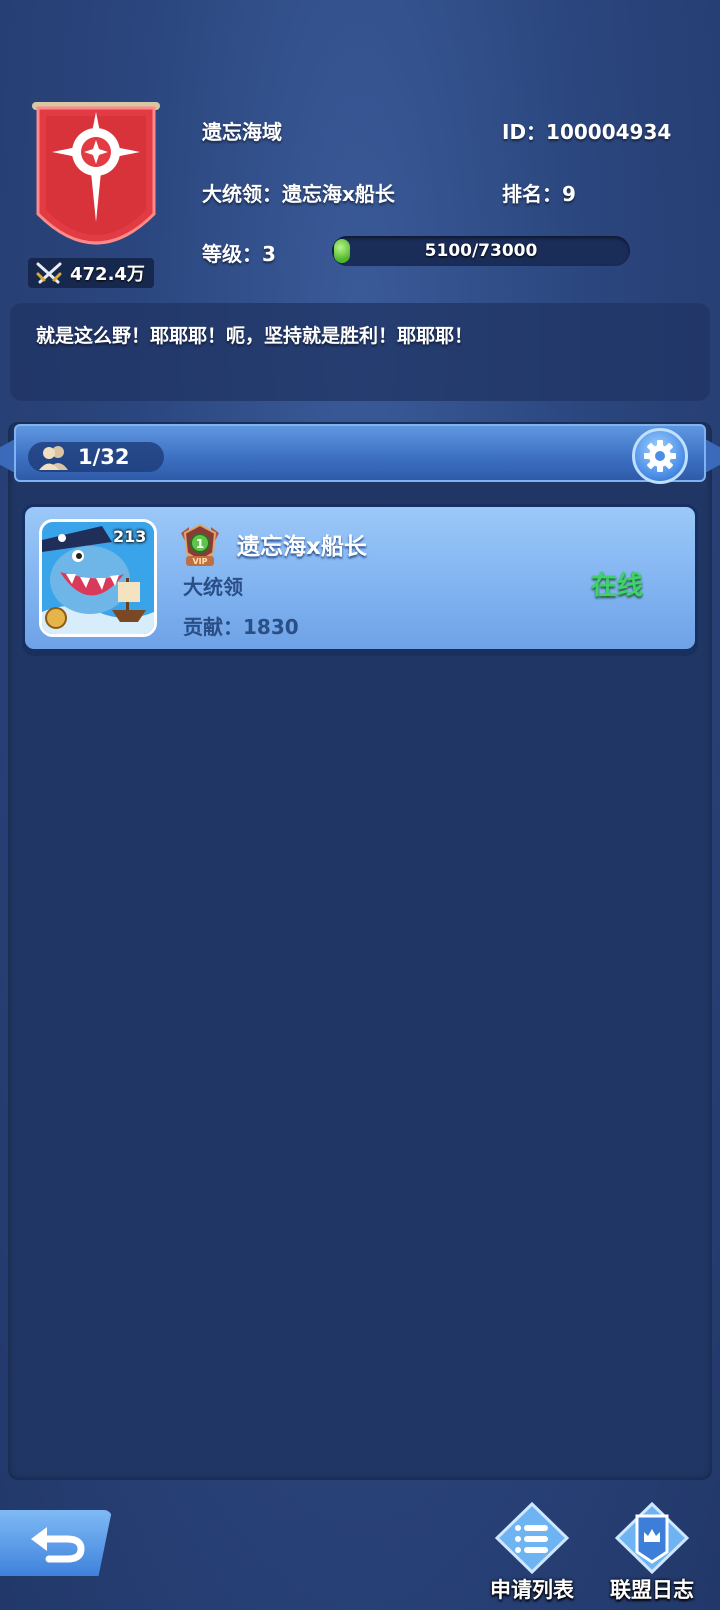 This screenshot has height=1610, width=720. I want to click on apply-list-button: 申请列表, so click(532, 1551).